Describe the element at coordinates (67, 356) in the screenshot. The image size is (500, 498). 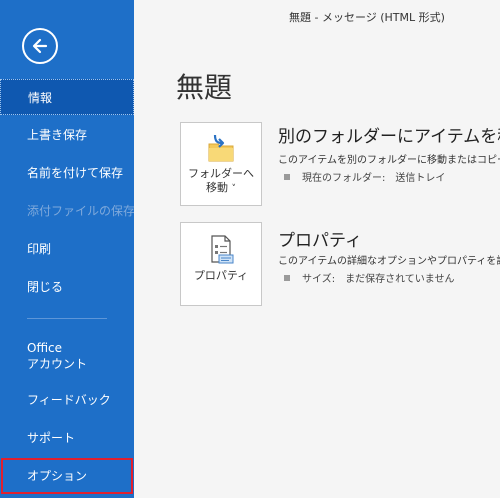
I see `nav-office-account: Office アカウント` at that location.